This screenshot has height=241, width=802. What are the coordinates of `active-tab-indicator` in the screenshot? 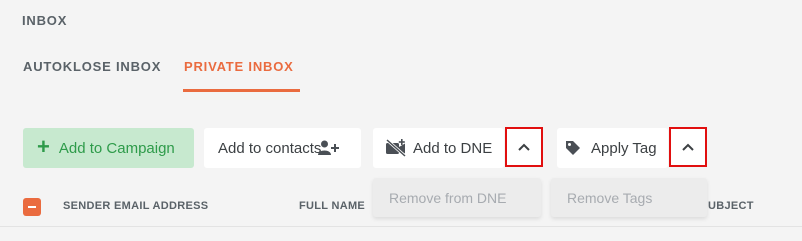 It's located at (241, 90).